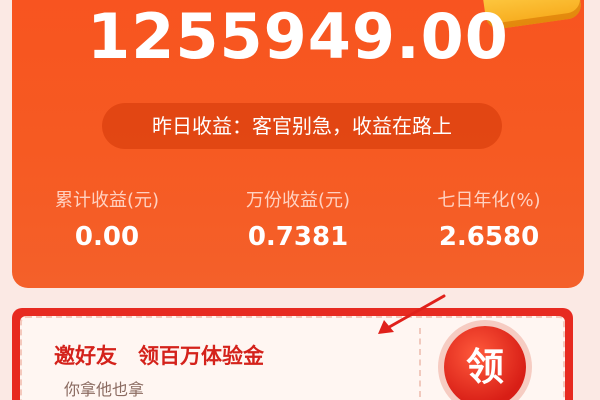 The width and height of the screenshot is (600, 400). I want to click on stat-label-per-10k: 万份收益(元), so click(298, 200).